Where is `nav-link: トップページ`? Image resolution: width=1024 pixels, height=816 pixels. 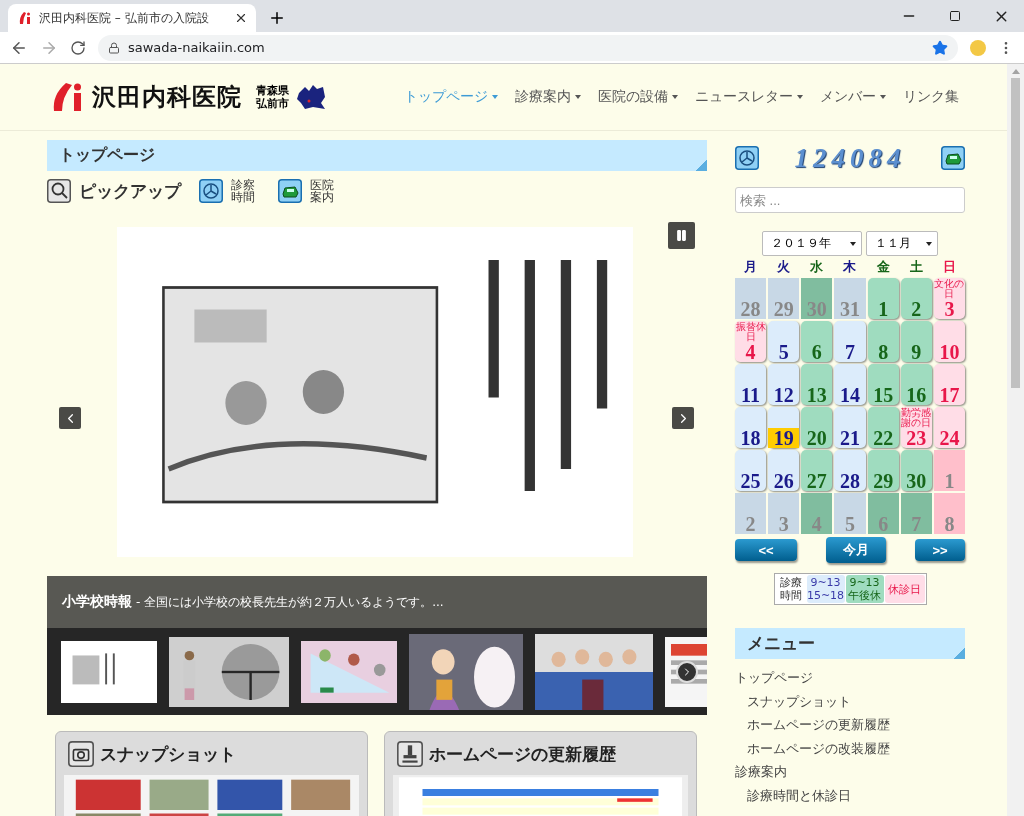 nav-link: トップページ is located at coordinates (451, 97).